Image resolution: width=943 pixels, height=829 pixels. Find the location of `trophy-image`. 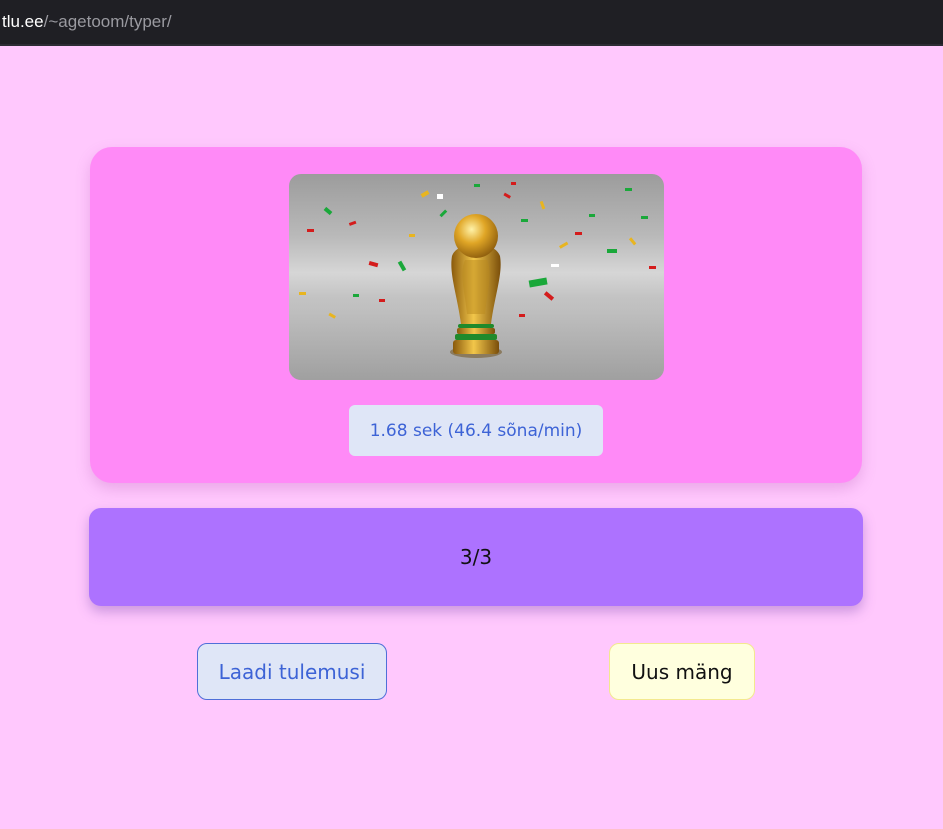

trophy-image is located at coordinates (476, 277).